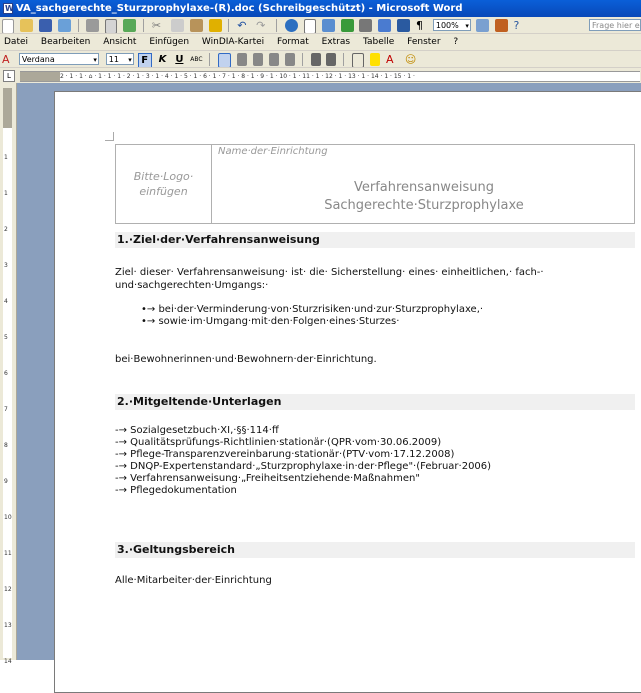  Describe the element at coordinates (375, 59) in the screenshot. I see `highlight-icon` at that location.